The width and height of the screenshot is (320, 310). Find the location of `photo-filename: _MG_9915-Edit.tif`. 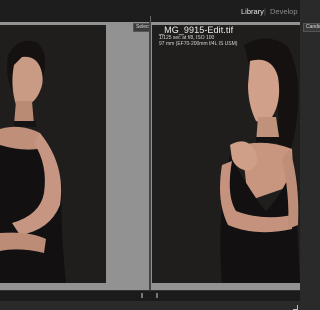

photo-filename: _MG_9915-Edit.tif is located at coordinates (196, 30).